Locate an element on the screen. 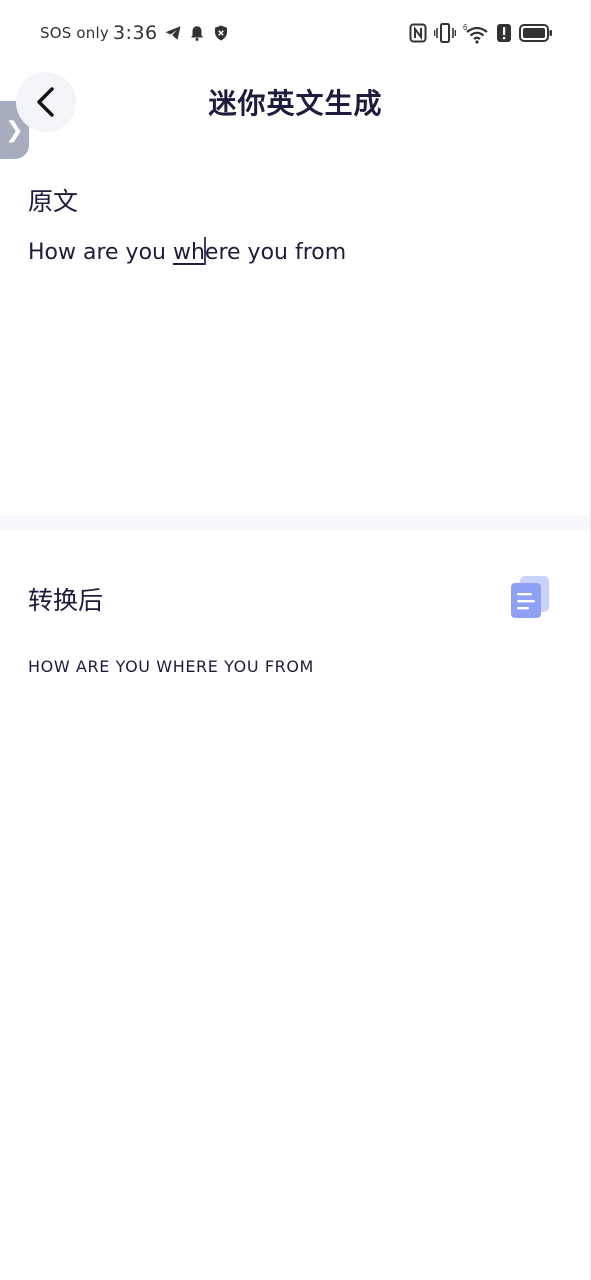  wifi-icon: 6 is located at coordinates (475, 33).